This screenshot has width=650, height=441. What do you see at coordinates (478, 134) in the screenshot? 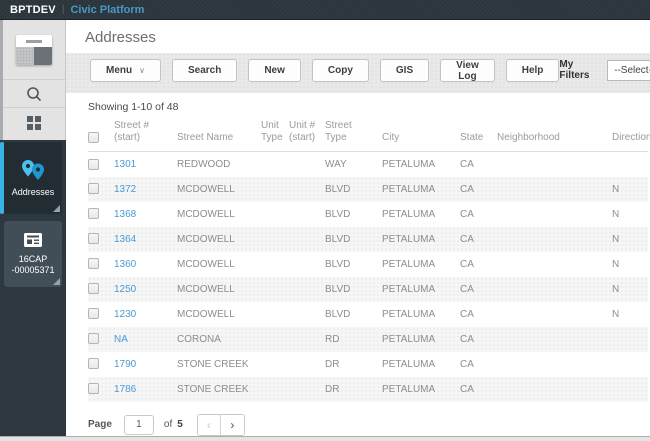
I see `column-header-state: State` at bounding box center [478, 134].